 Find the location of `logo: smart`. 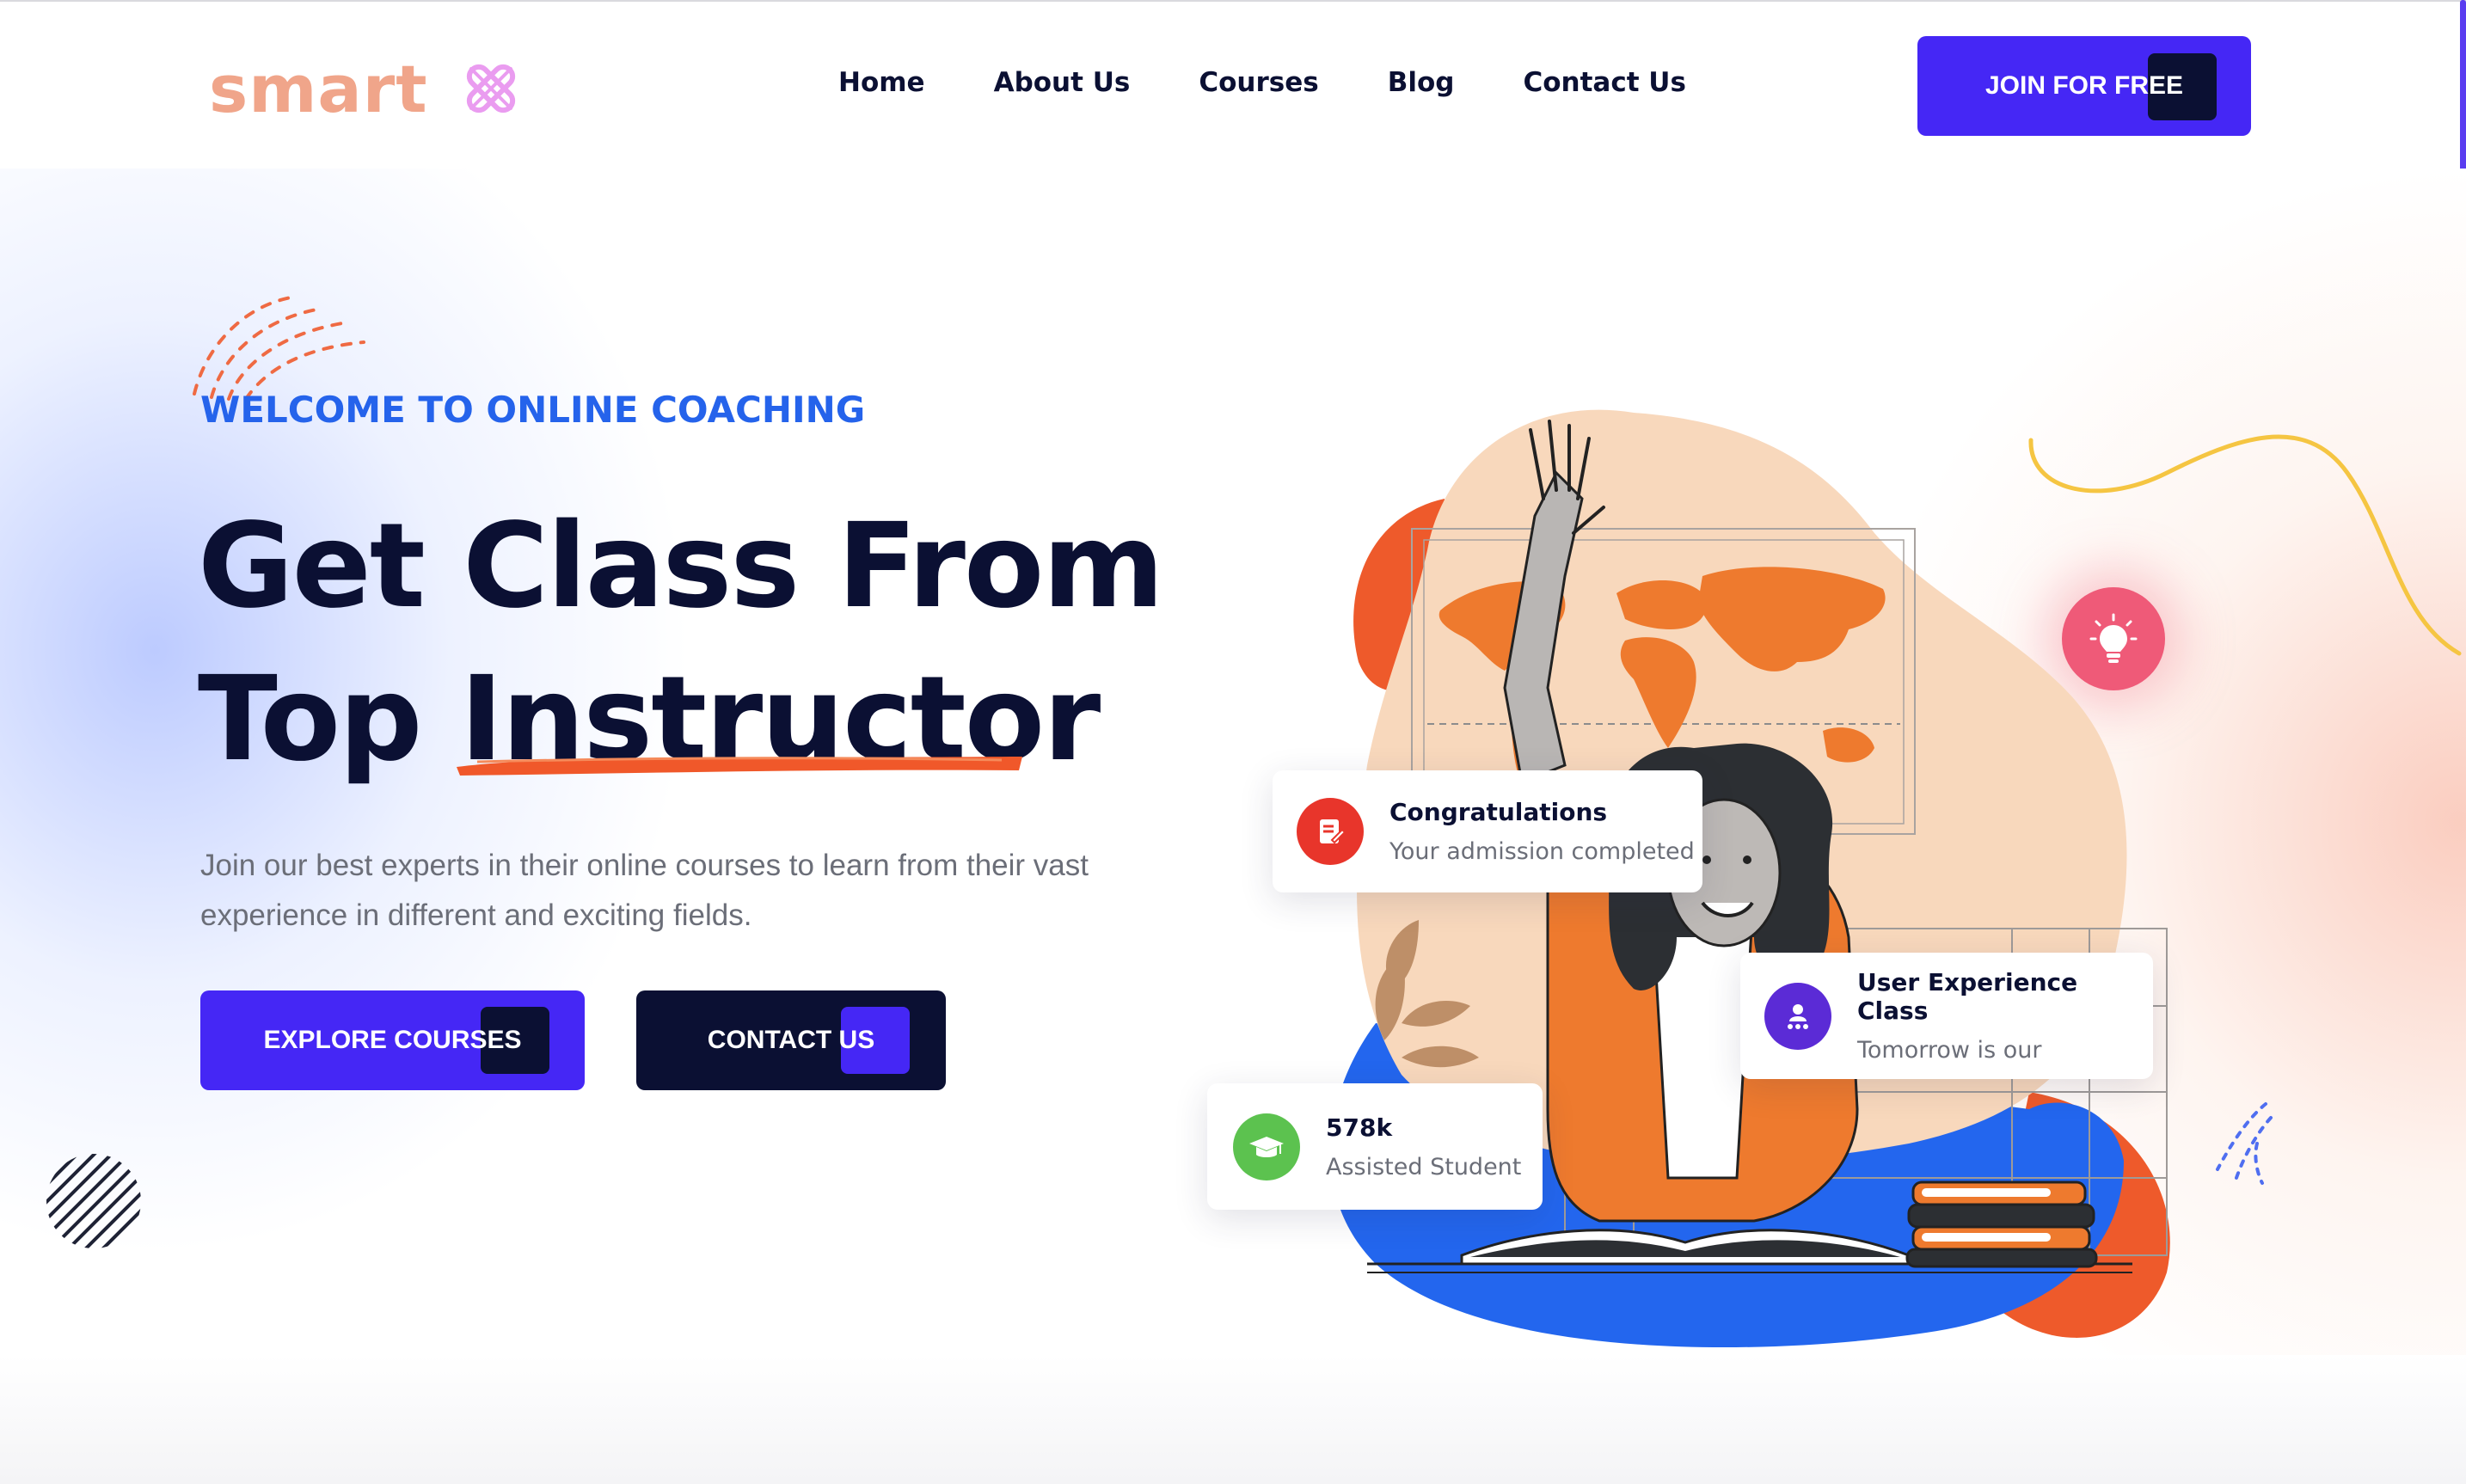

logo: smart is located at coordinates (369, 88).